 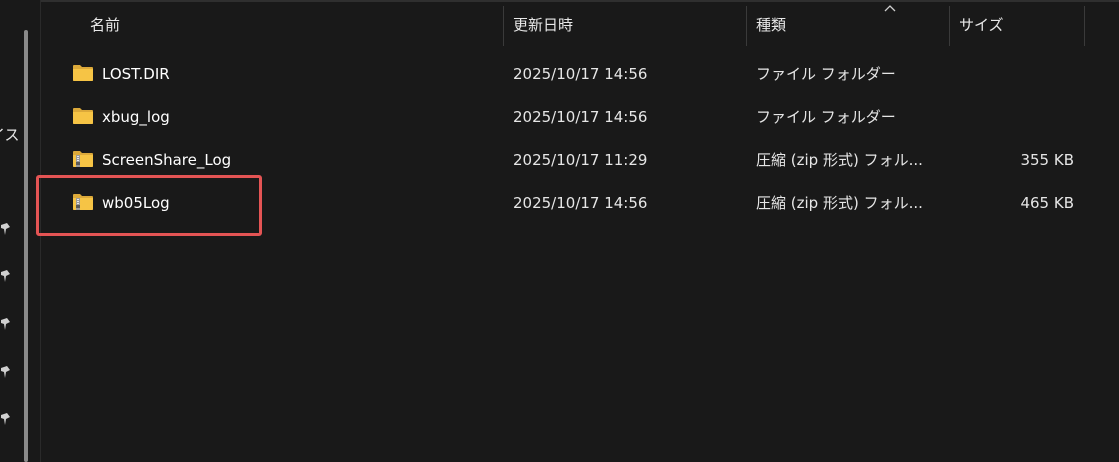 What do you see at coordinates (20, 231) in the screenshot?
I see `navigation-pane: イス` at bounding box center [20, 231].